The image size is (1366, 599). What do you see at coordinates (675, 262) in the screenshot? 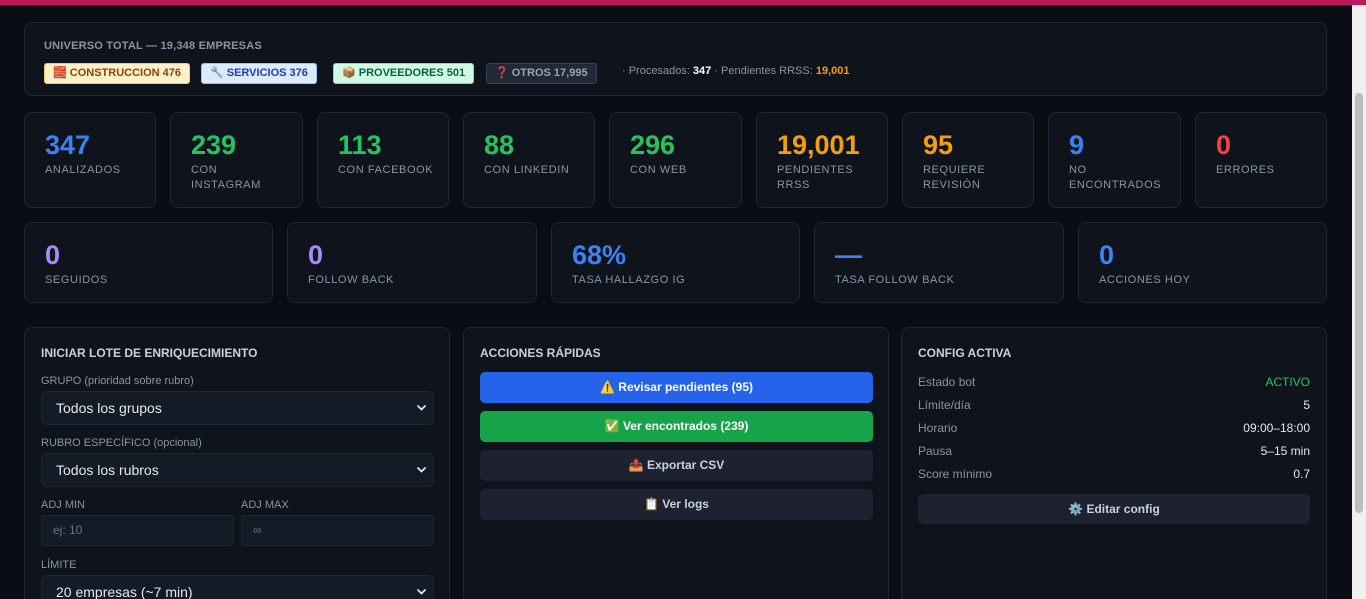
I see `stat-tasa-hallazgo-ig: 68% TASA HALLAZGO IG` at bounding box center [675, 262].